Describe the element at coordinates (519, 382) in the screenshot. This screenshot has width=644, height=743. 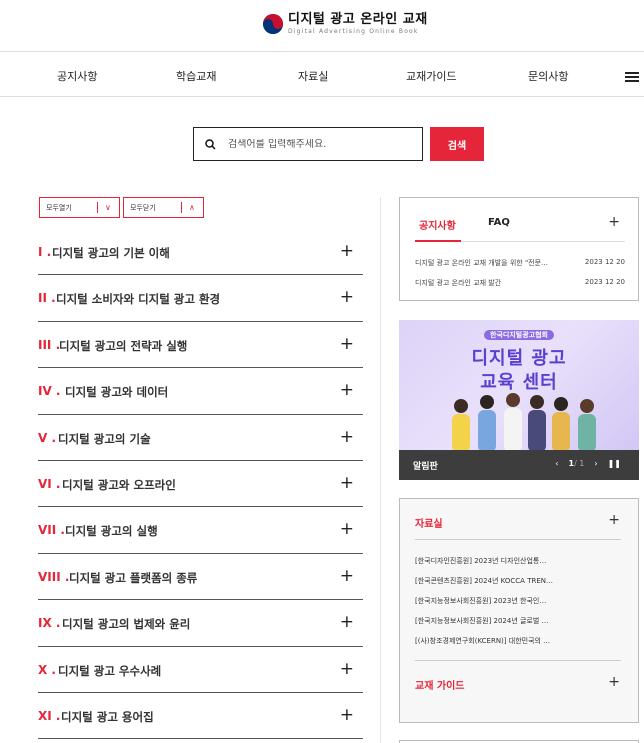
I see `banner-title-line2: 교육 센터` at that location.